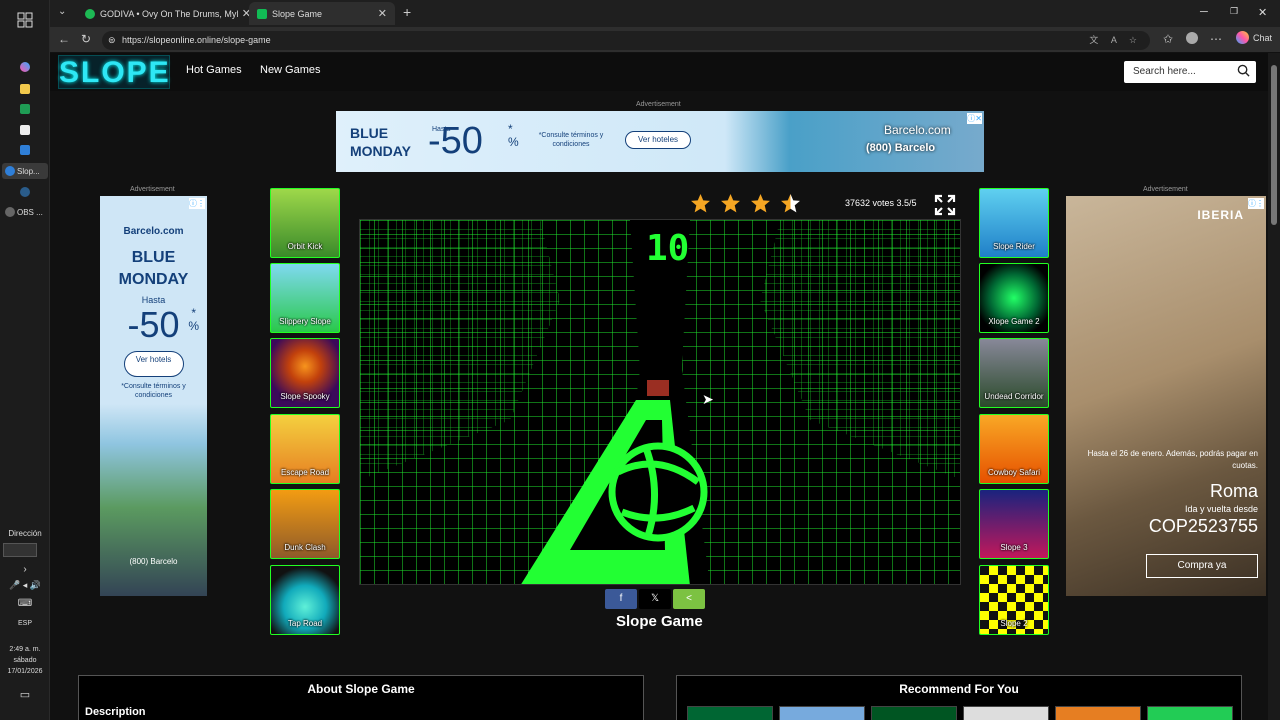 This screenshot has height=720, width=1280. I want to click on mouse-cursor-icon: ➤, so click(708, 399).